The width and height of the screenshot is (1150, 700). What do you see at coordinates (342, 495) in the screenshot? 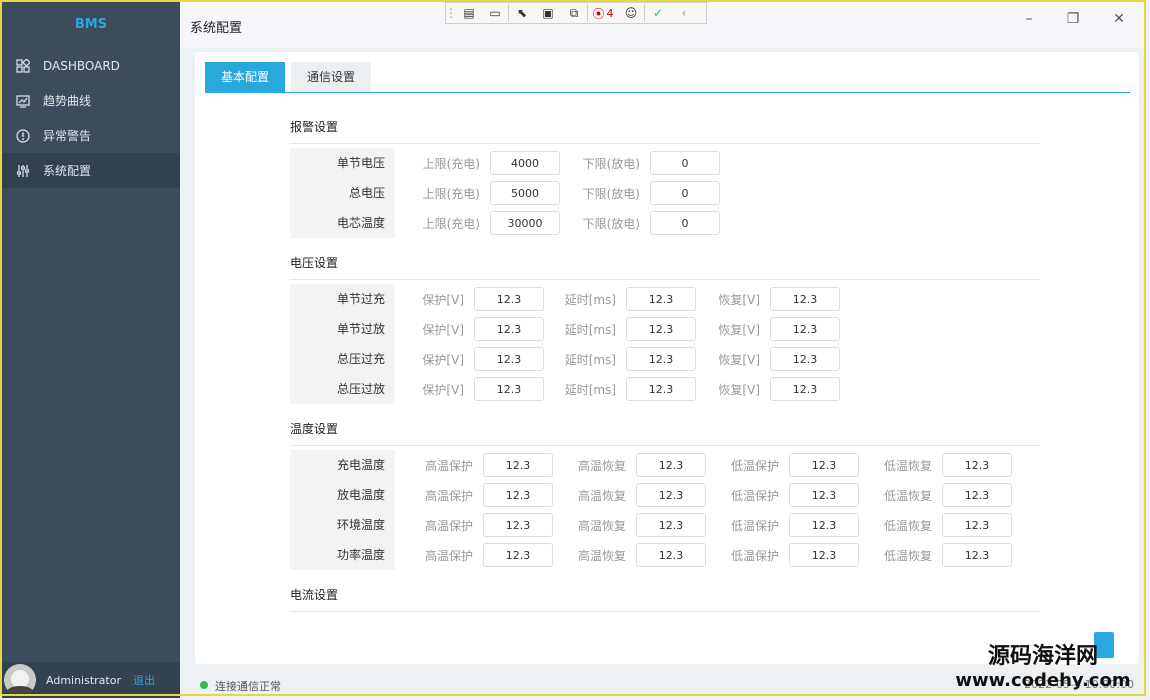
I see `row-label: 放电温度` at bounding box center [342, 495].